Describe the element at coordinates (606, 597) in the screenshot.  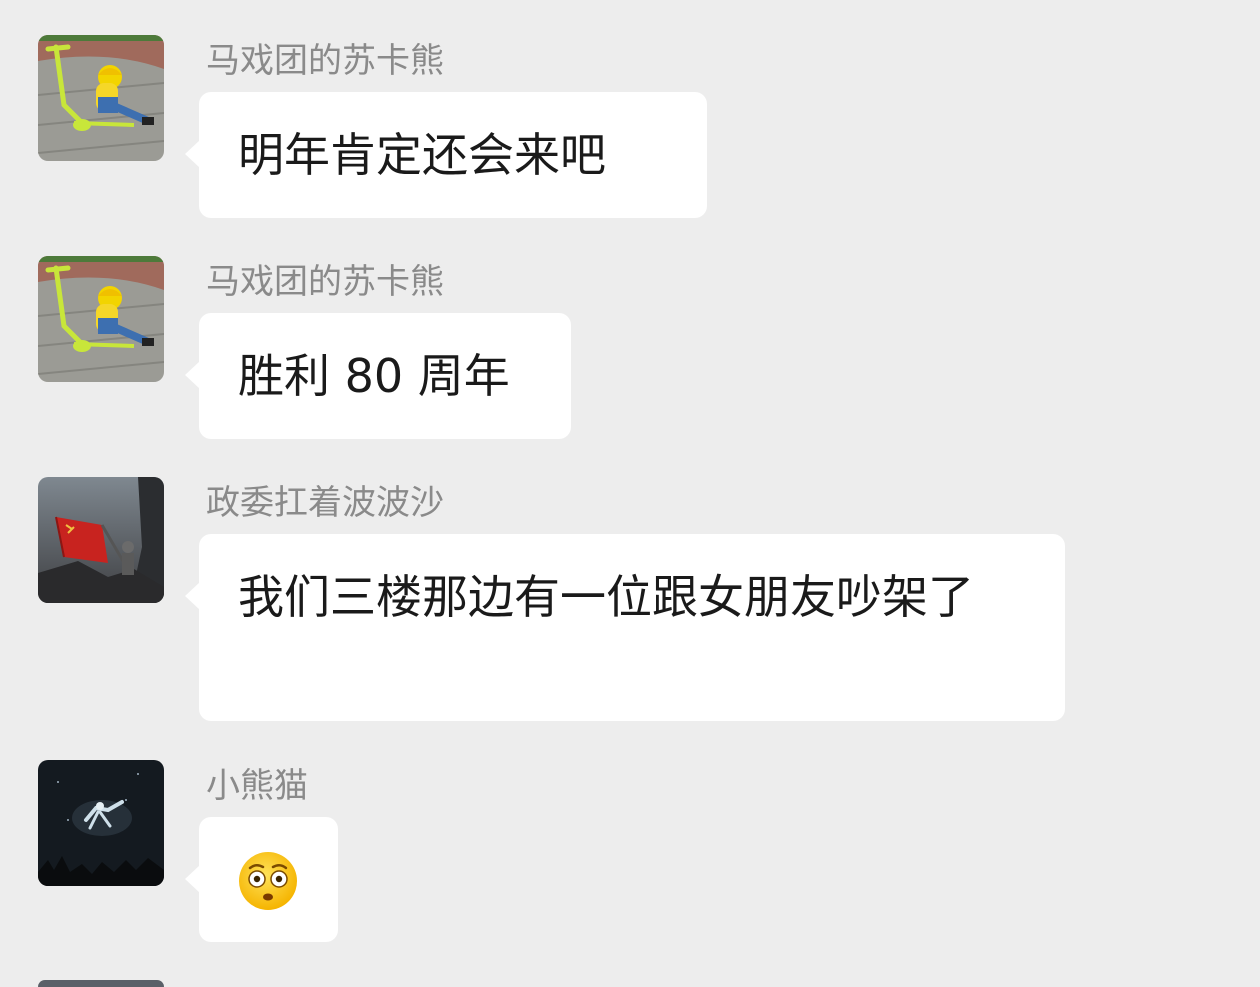
I see `message-text: 我们三楼那边有一位跟女朋友吵架了` at that location.